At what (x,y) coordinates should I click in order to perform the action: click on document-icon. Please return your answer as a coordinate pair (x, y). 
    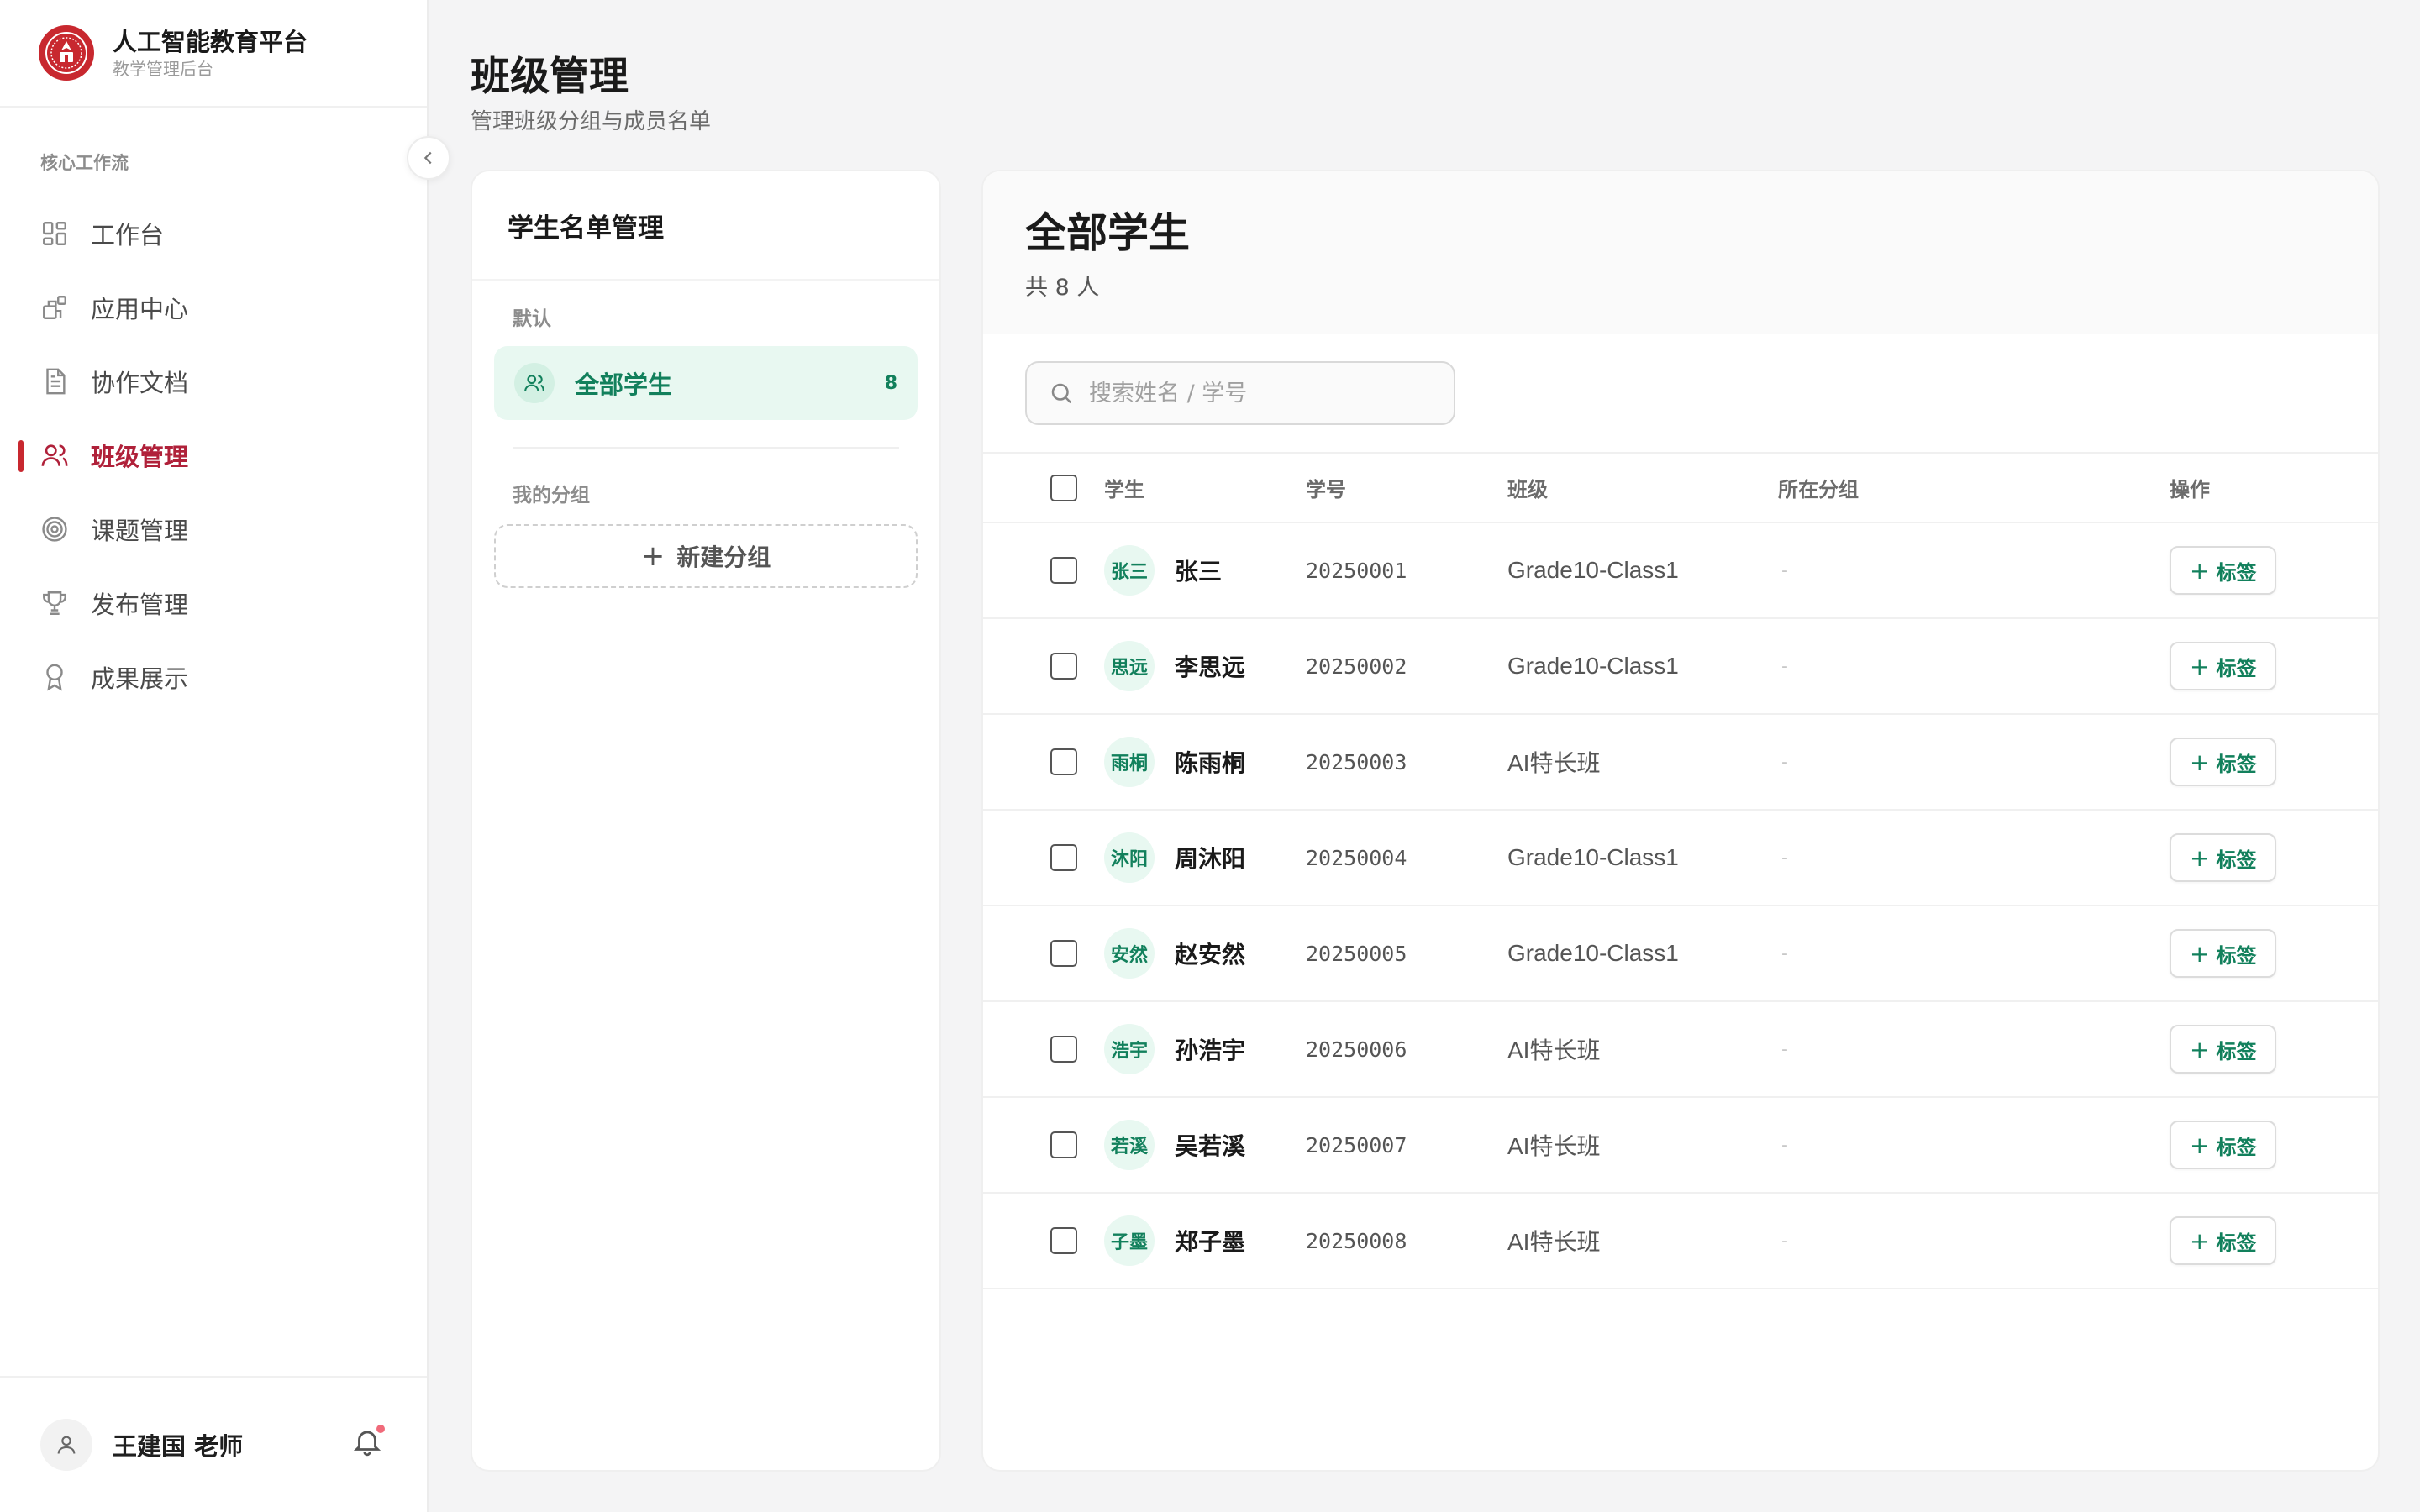
    Looking at the image, I should click on (54, 381).